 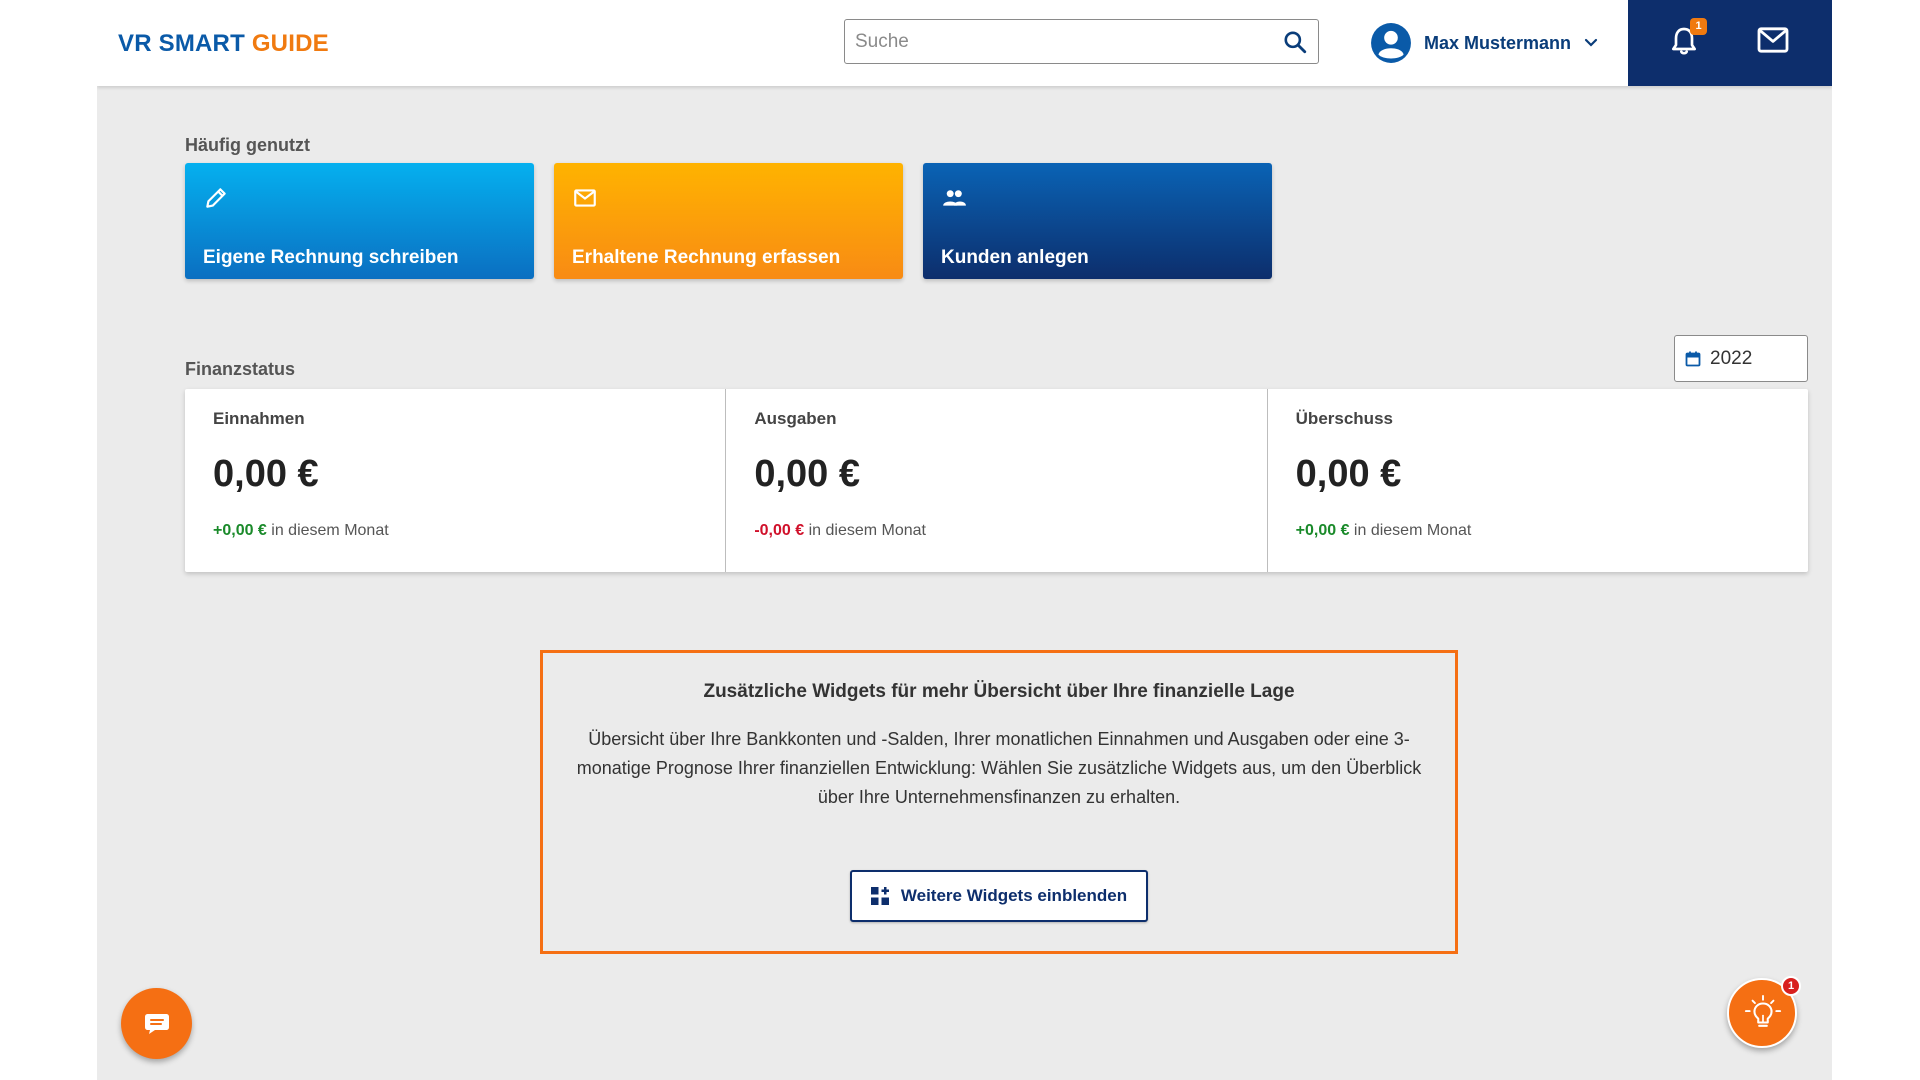 What do you see at coordinates (1731, 358) in the screenshot?
I see `year-value: 2022` at bounding box center [1731, 358].